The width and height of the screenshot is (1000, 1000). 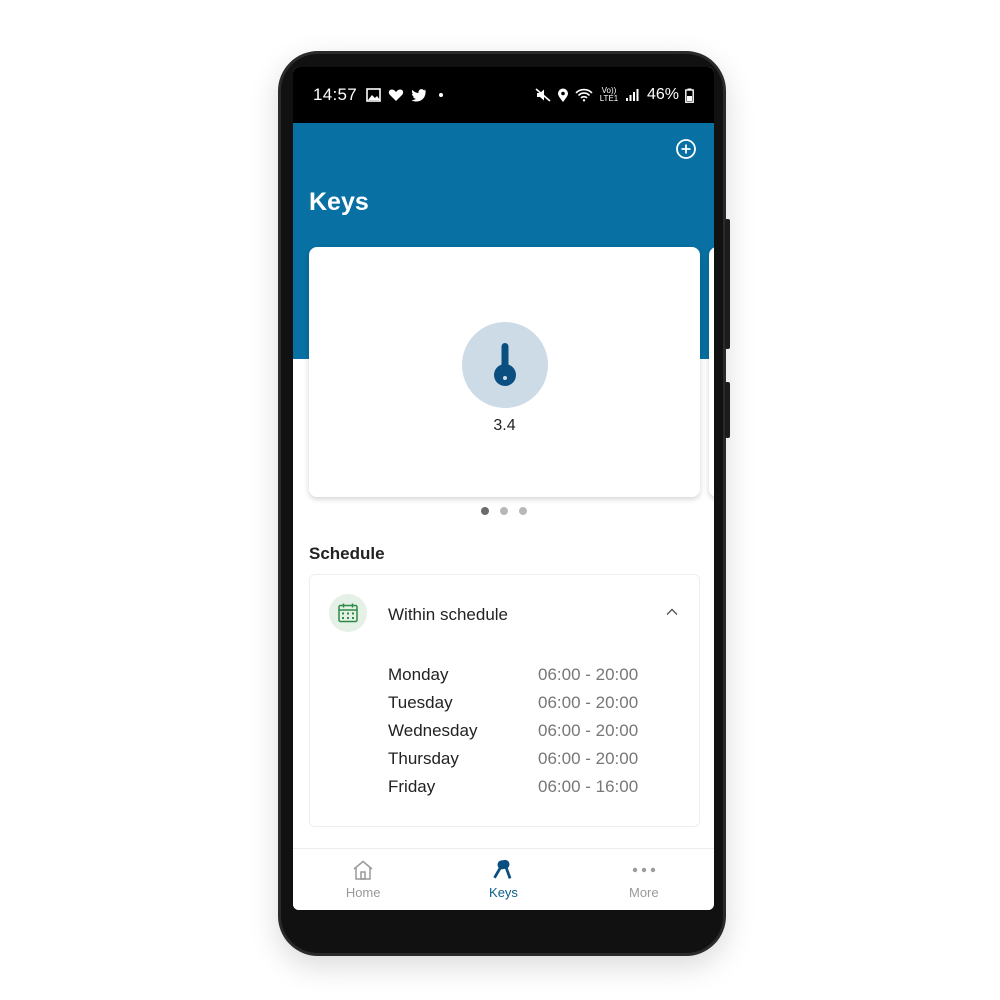 I want to click on twitter-icon, so click(x=419, y=95).